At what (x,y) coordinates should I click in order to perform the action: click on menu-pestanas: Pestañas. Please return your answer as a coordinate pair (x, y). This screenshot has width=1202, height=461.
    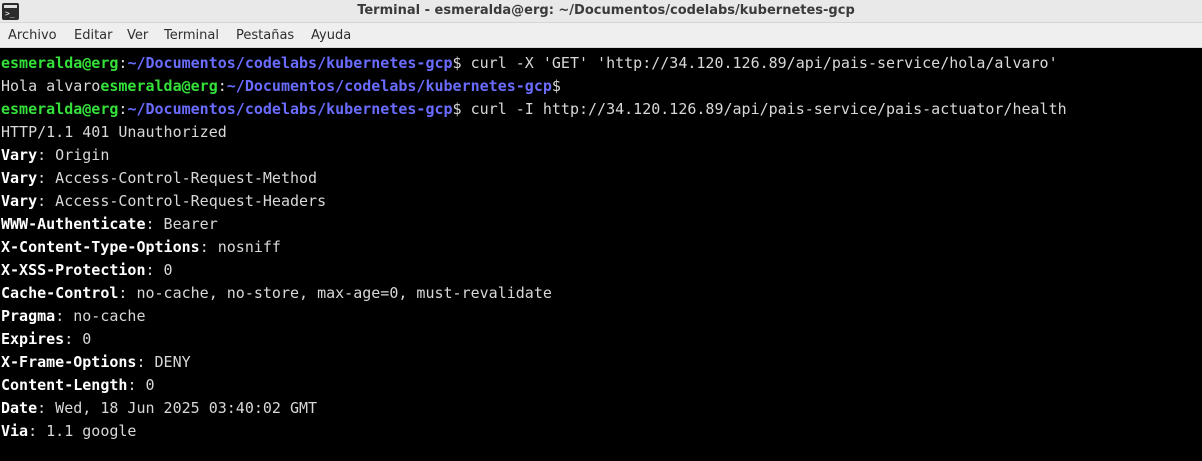
    Looking at the image, I should click on (265, 35).